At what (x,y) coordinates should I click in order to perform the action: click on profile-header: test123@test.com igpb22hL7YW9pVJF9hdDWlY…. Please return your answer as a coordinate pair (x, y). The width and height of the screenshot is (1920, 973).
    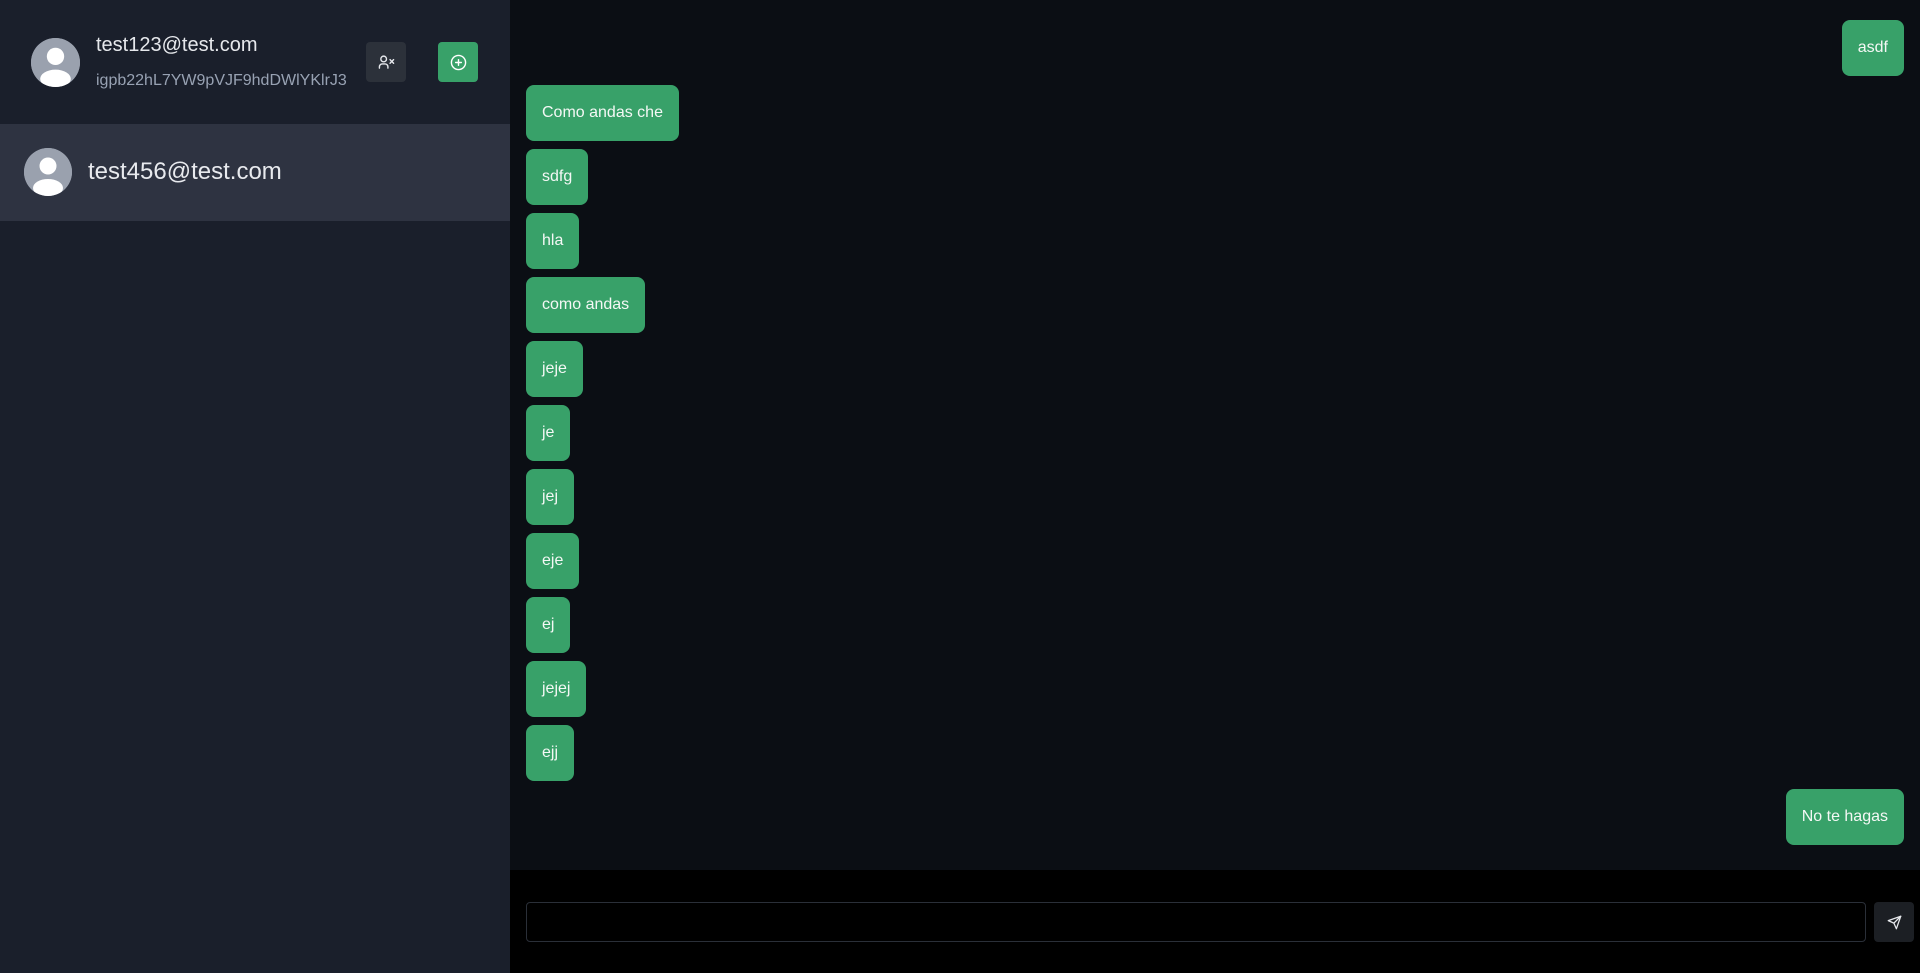
    Looking at the image, I should click on (255, 62).